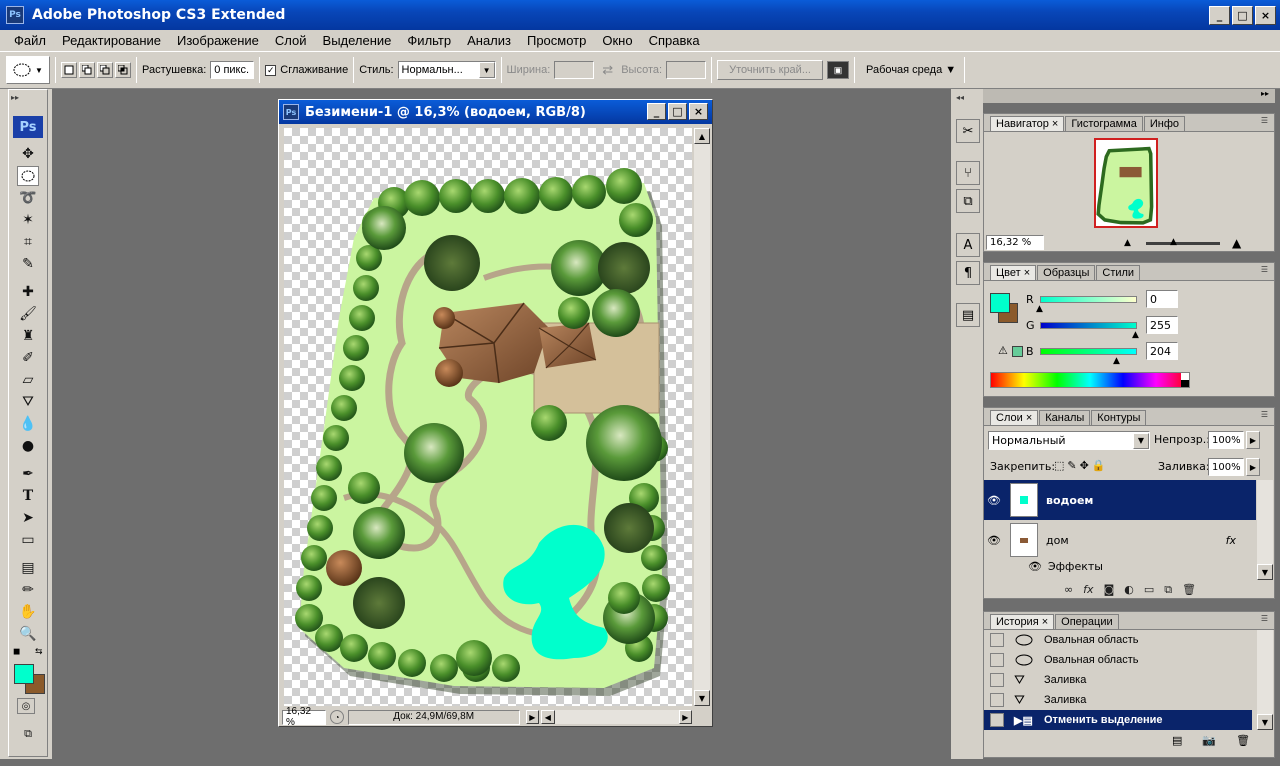 The height and width of the screenshot is (766, 1280). I want to click on tool-presets-icon: ✂, so click(968, 131).